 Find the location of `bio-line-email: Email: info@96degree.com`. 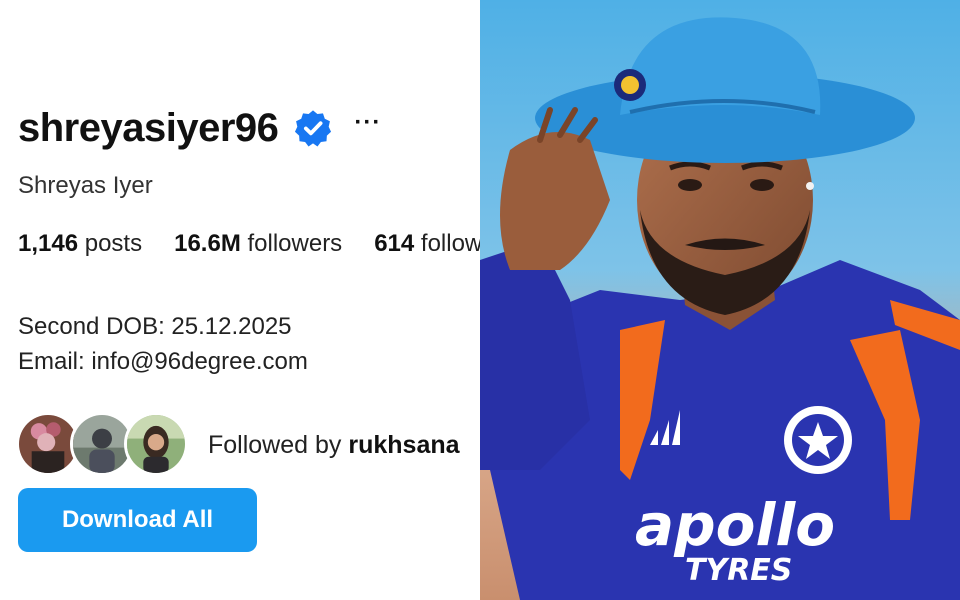

bio-line-email: Email: info@96degree.com is located at coordinates (163, 361).